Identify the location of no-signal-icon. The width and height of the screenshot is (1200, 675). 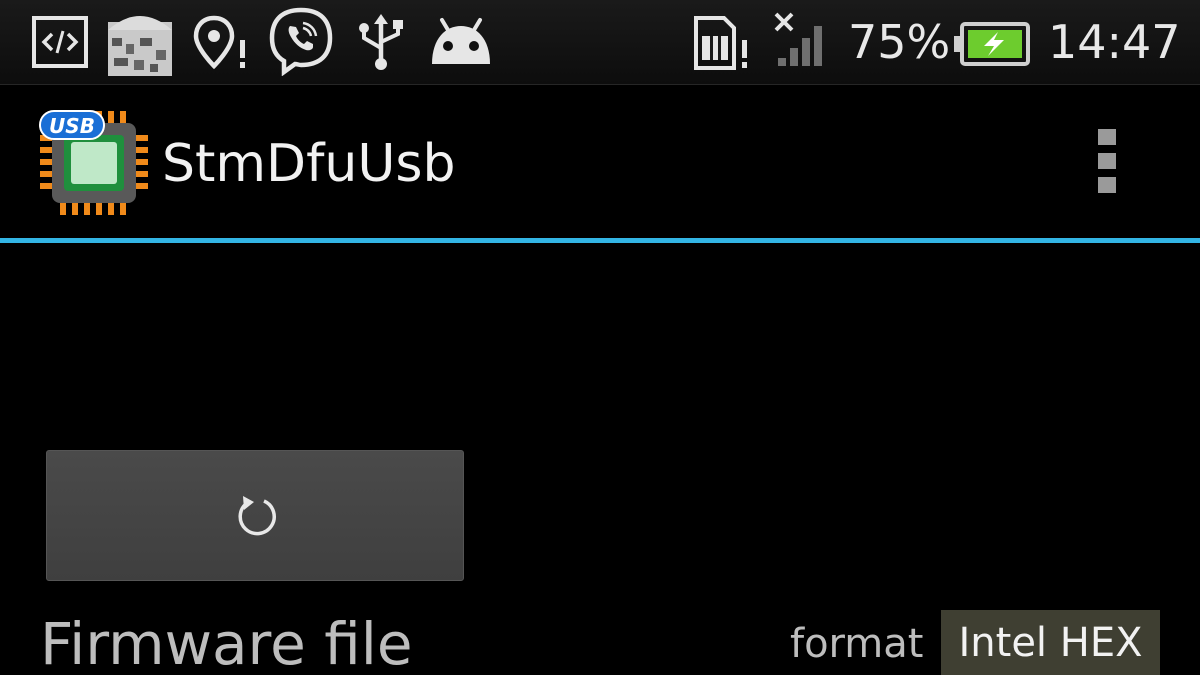
(802, 41).